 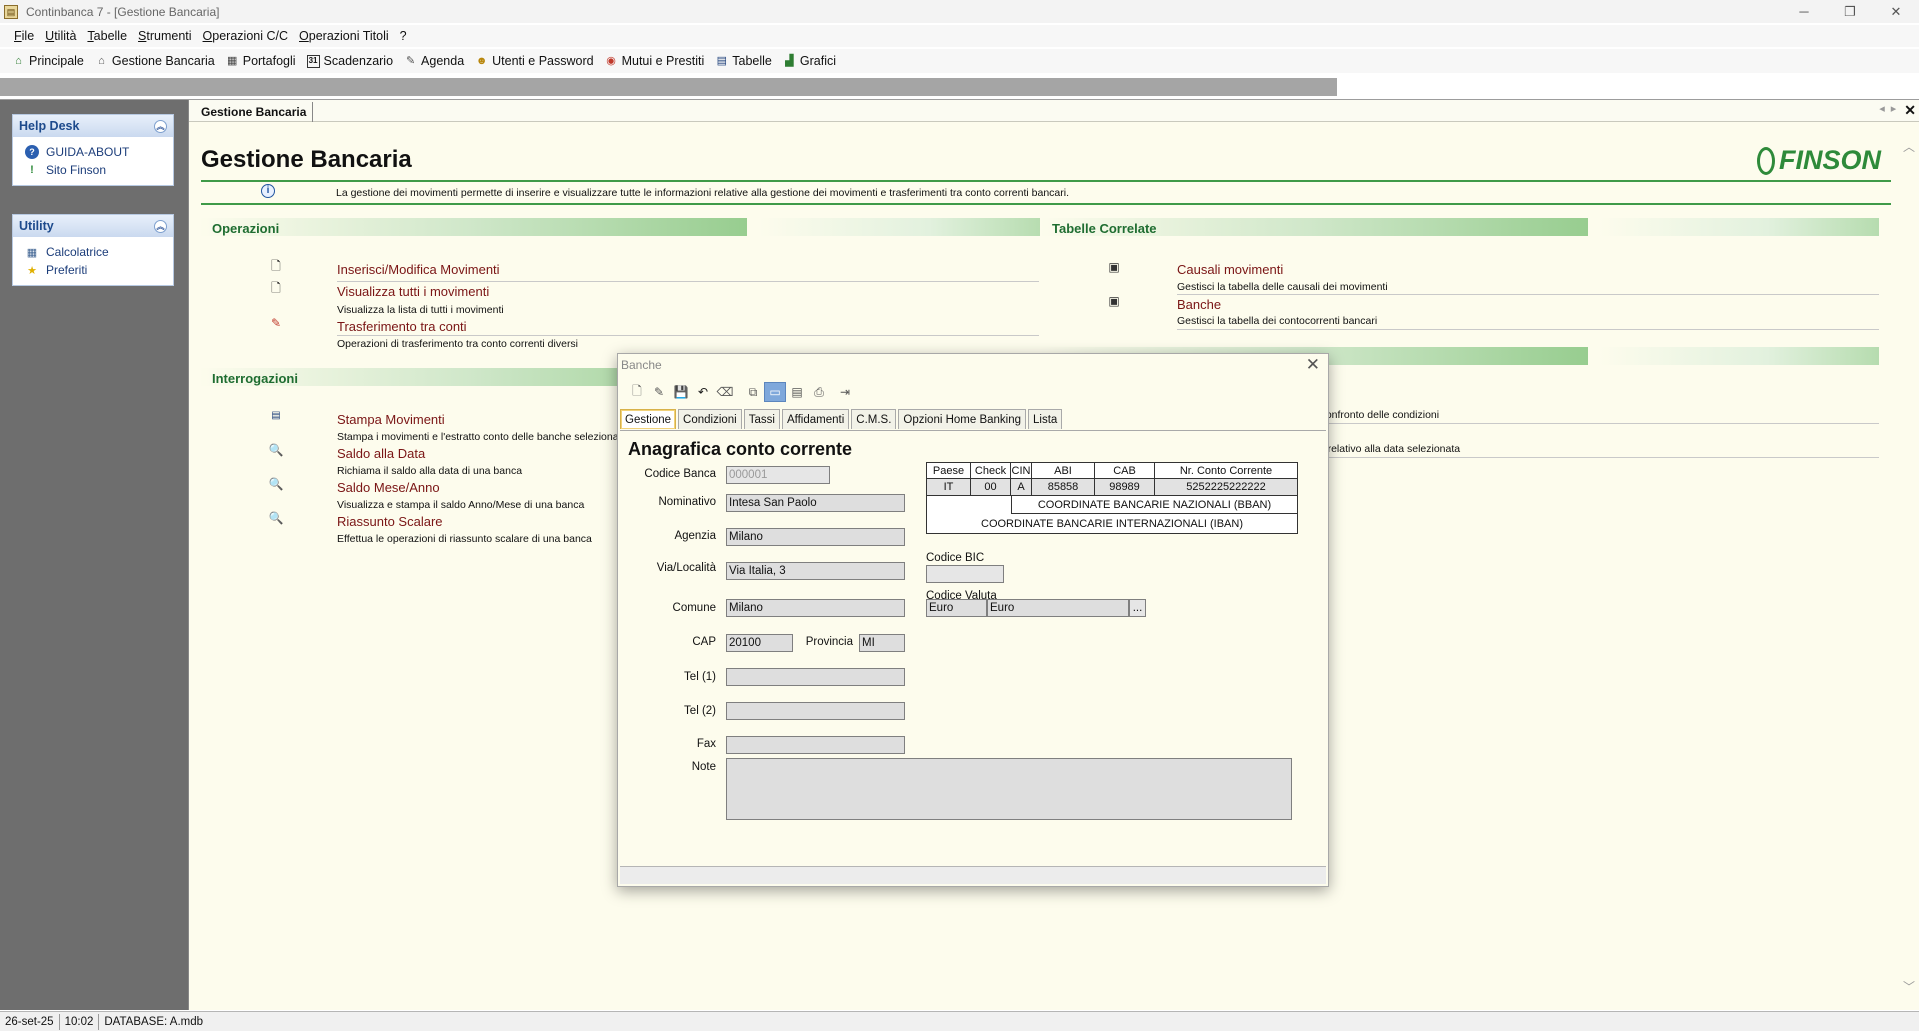 What do you see at coordinates (797, 392) in the screenshot?
I see `list-view-icon: ▤` at bounding box center [797, 392].